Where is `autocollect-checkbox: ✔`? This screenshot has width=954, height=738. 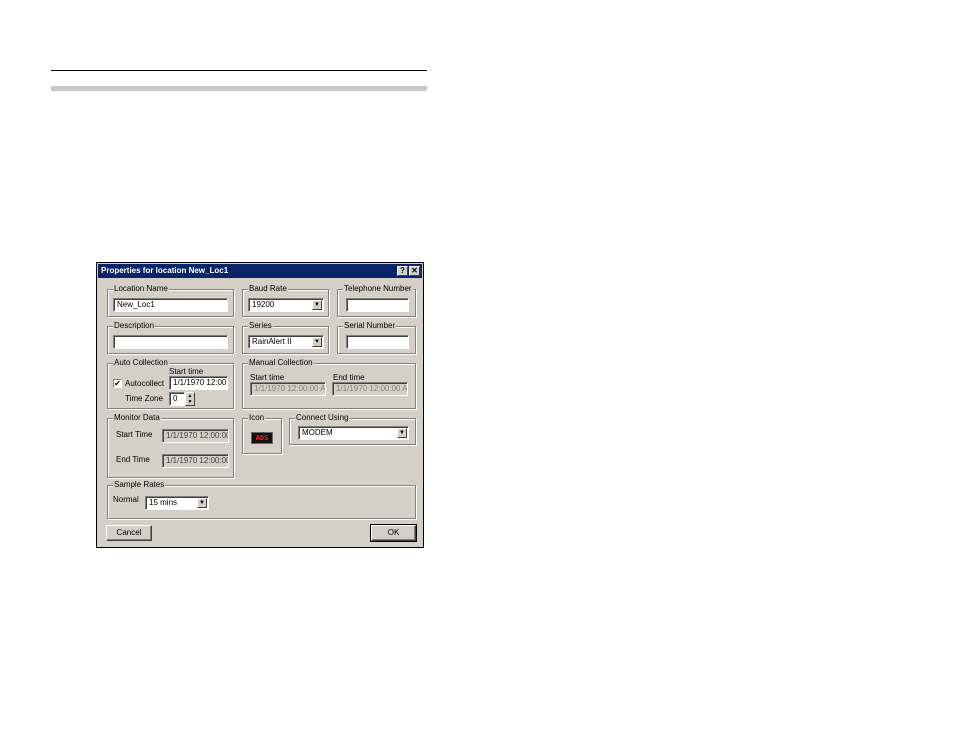 autocollect-checkbox: ✔ is located at coordinates (117, 383).